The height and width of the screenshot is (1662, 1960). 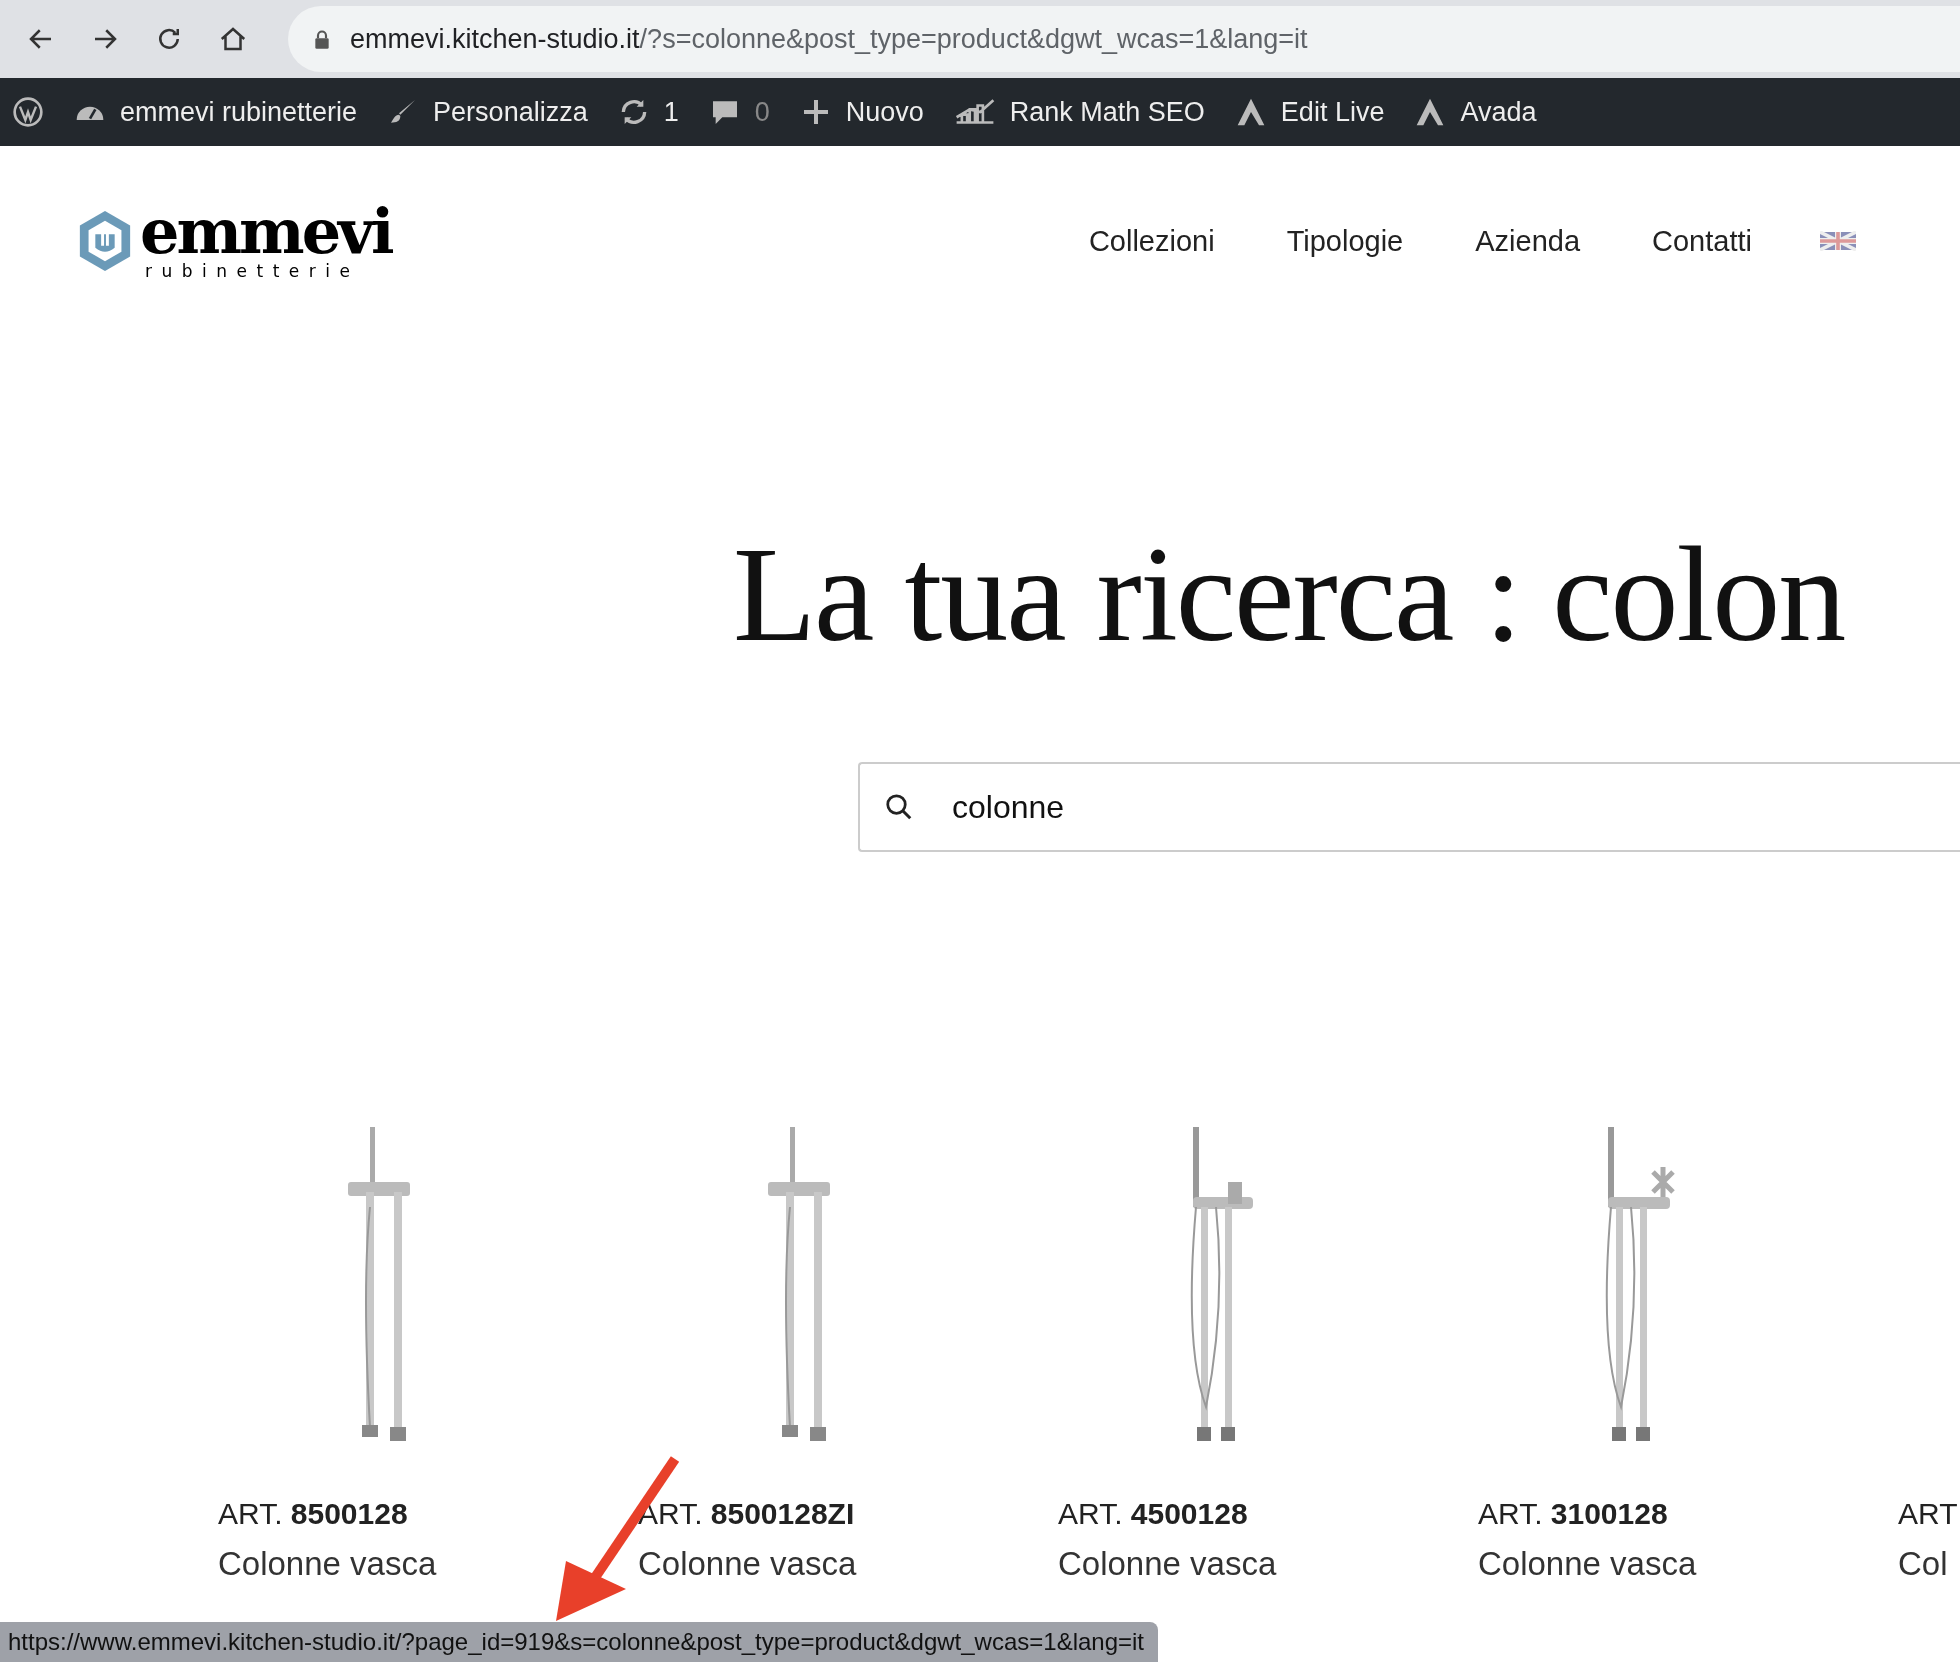 I want to click on article-number: ART. 4500128, so click(x=1153, y=1514).